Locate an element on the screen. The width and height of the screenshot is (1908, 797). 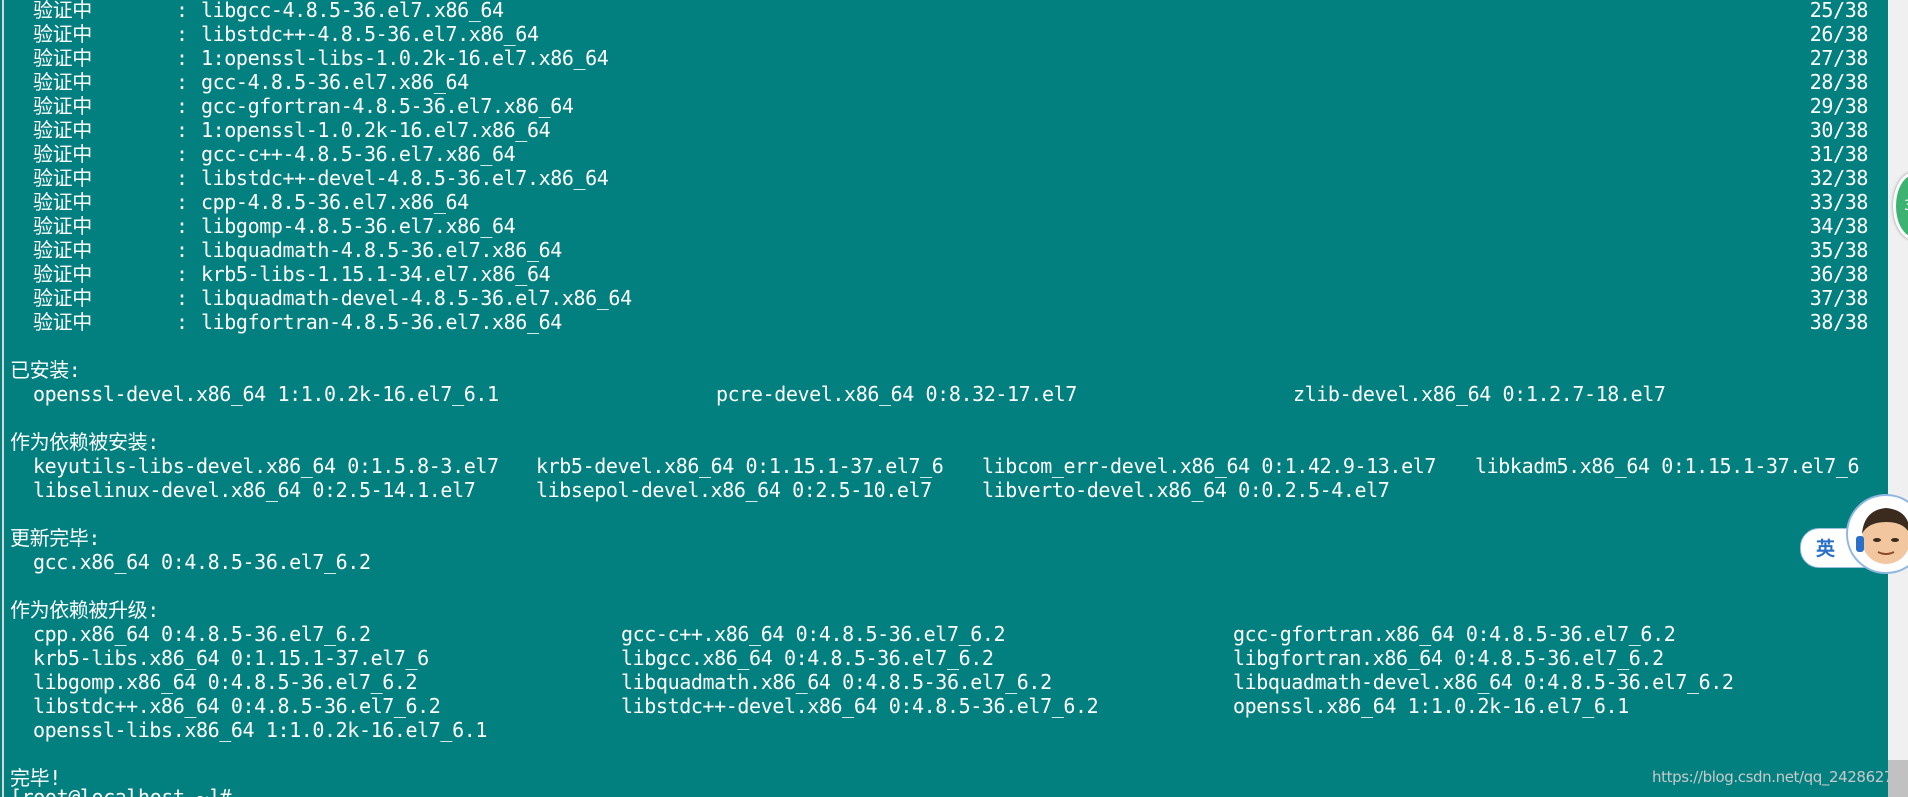
verify-progress-count: 29/38 is located at coordinates (1839, 106).